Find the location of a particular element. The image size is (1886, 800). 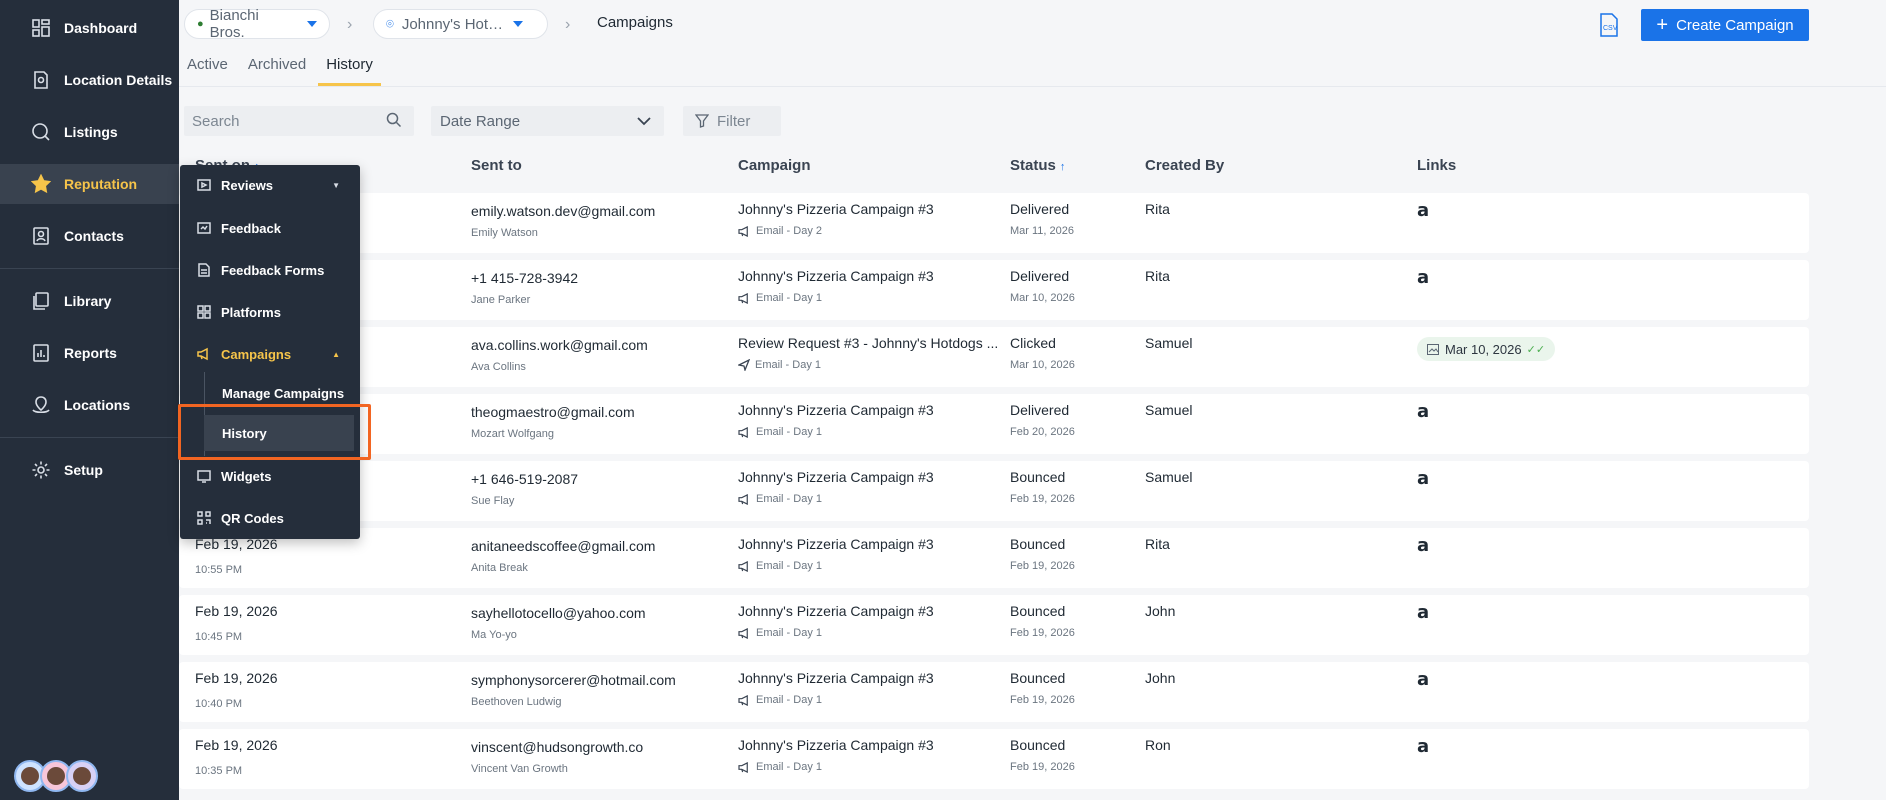

create-campaign-button: + Create Campaign is located at coordinates (1725, 25).